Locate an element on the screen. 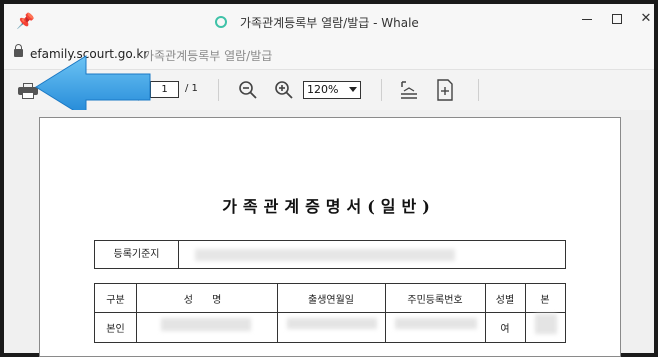  pin-icon: 📌 is located at coordinates (25, 21).